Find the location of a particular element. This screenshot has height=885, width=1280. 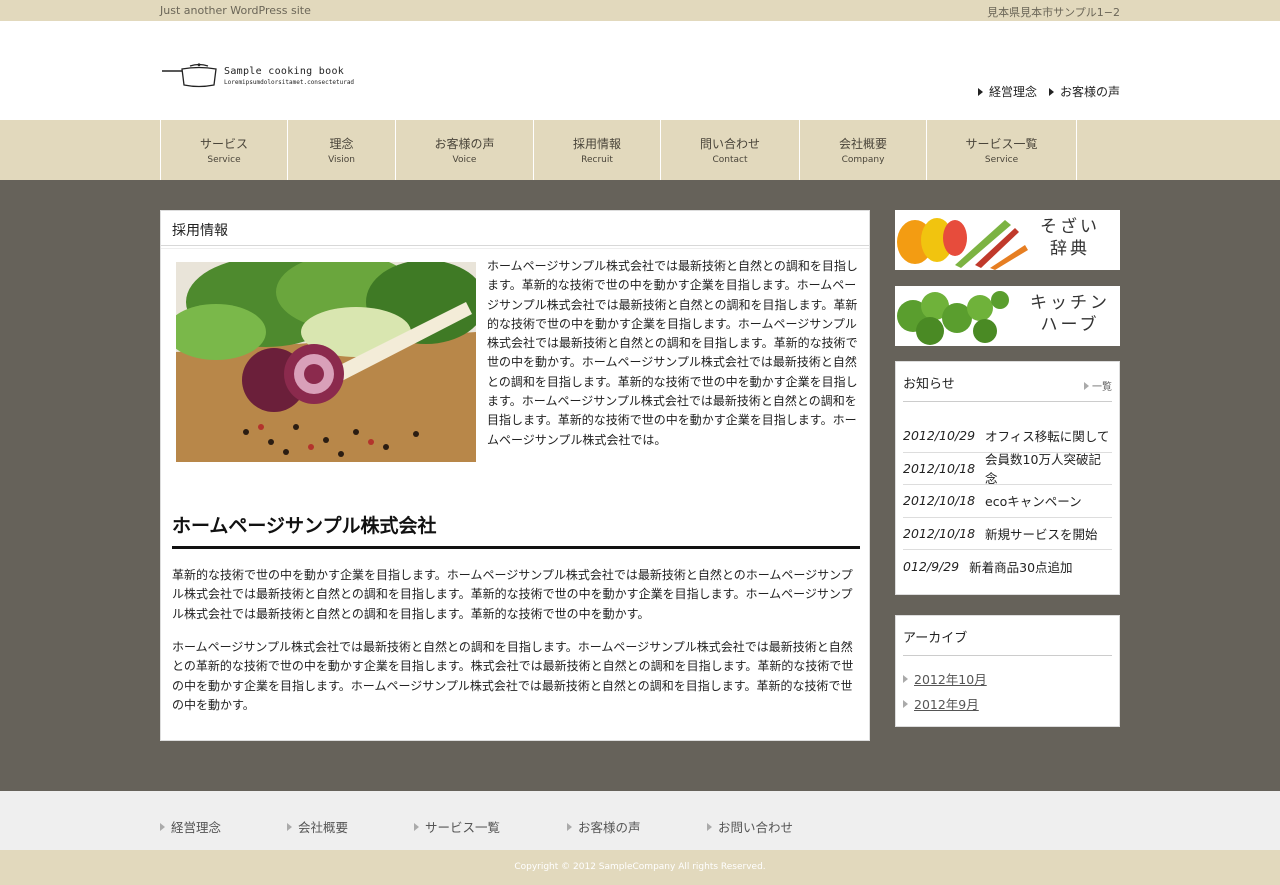

news-item: 2012/10/29 オフィス移転に関して is located at coordinates (1007, 436).